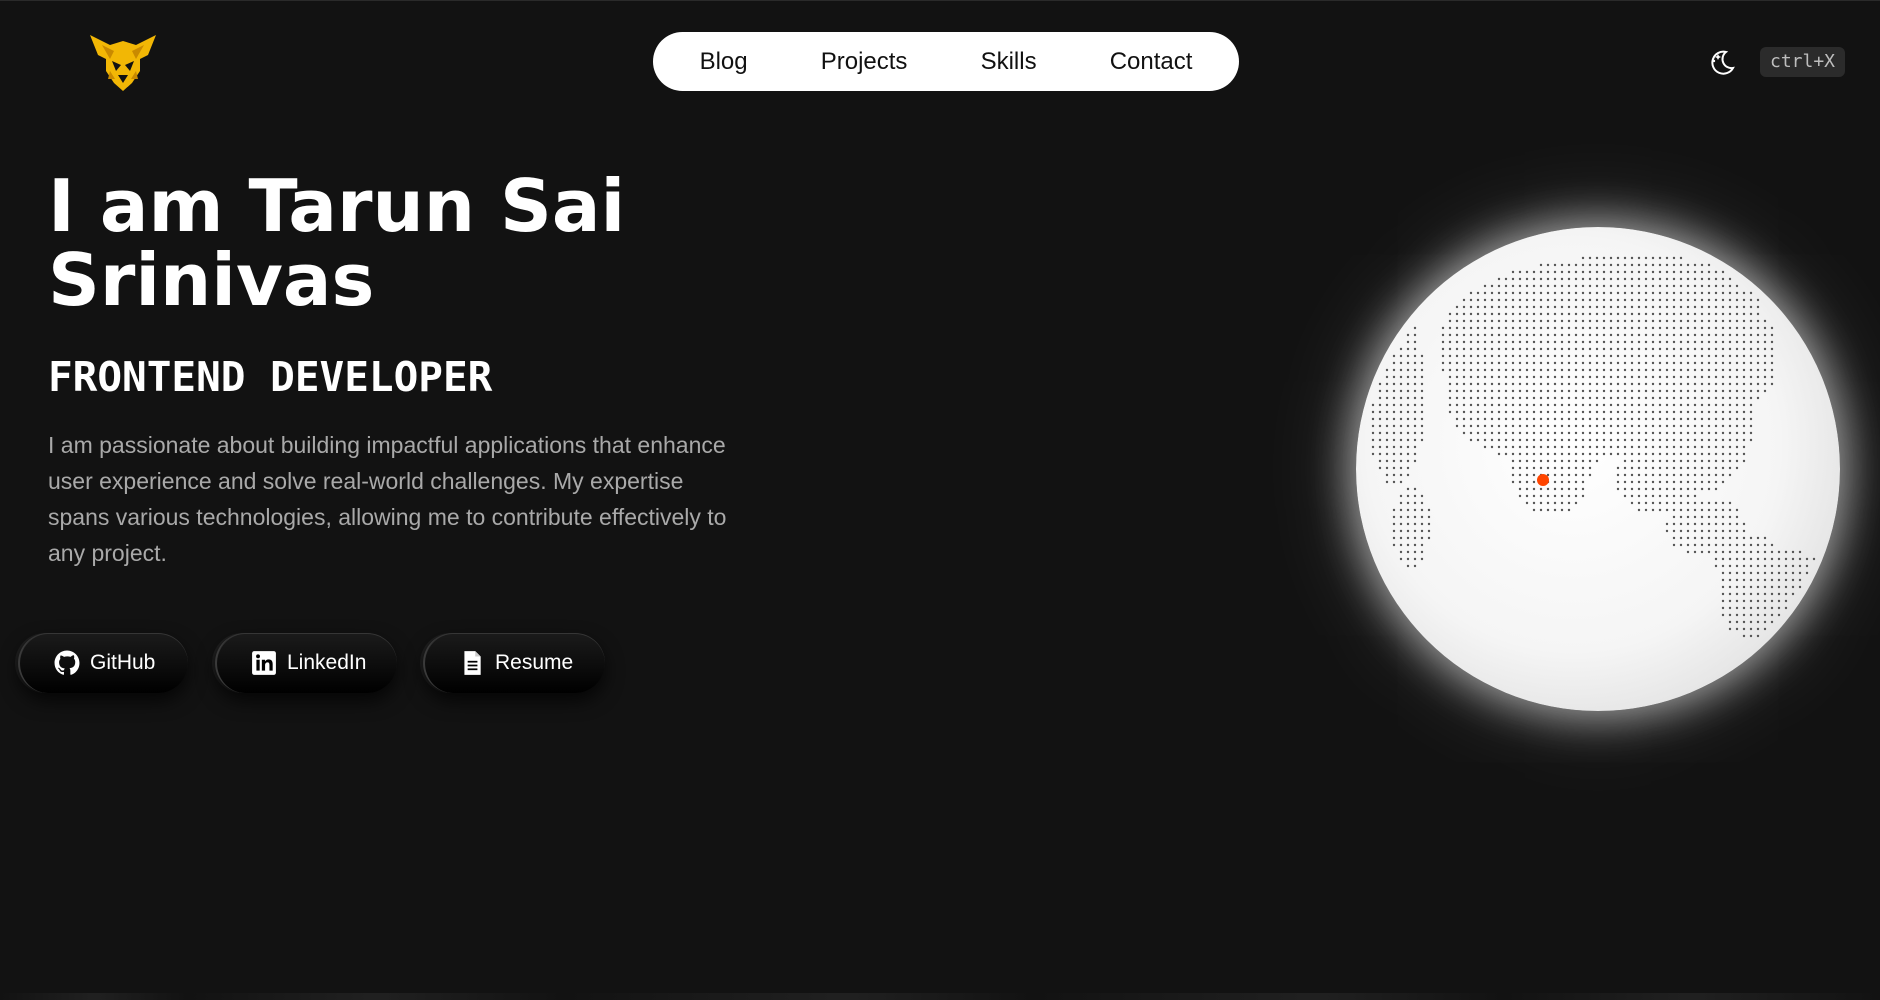 This screenshot has height=1000, width=1880. Describe the element at coordinates (472, 663) in the screenshot. I see `document-icon` at that location.